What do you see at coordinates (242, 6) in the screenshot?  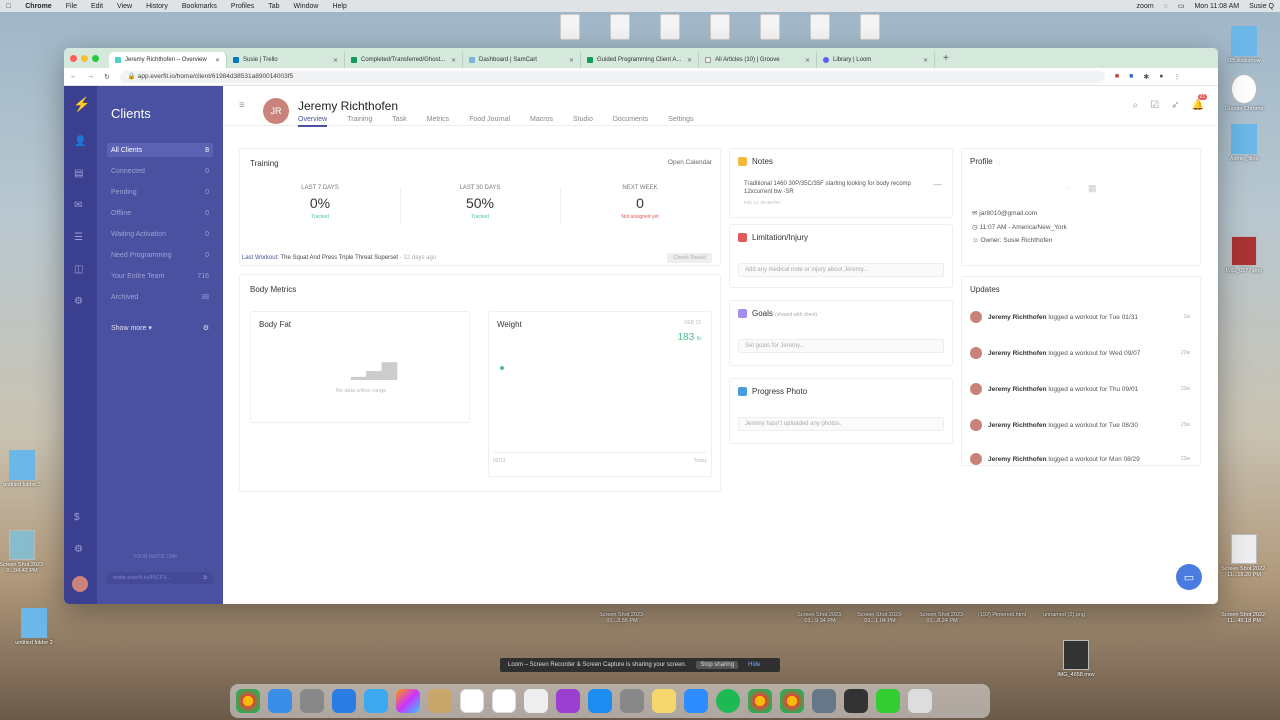 I see `menu-profiles: Profiles` at bounding box center [242, 6].